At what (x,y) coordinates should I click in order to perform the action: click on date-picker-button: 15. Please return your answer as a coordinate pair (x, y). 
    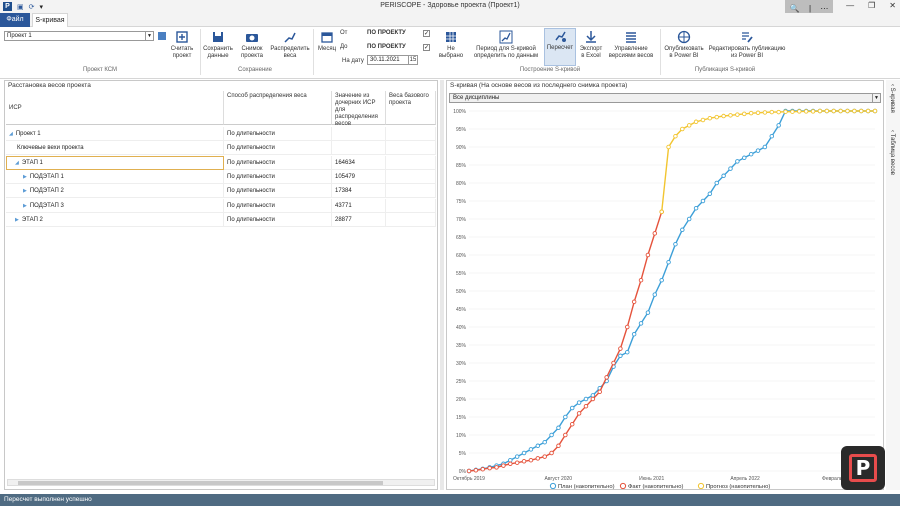
    Looking at the image, I should click on (413, 60).